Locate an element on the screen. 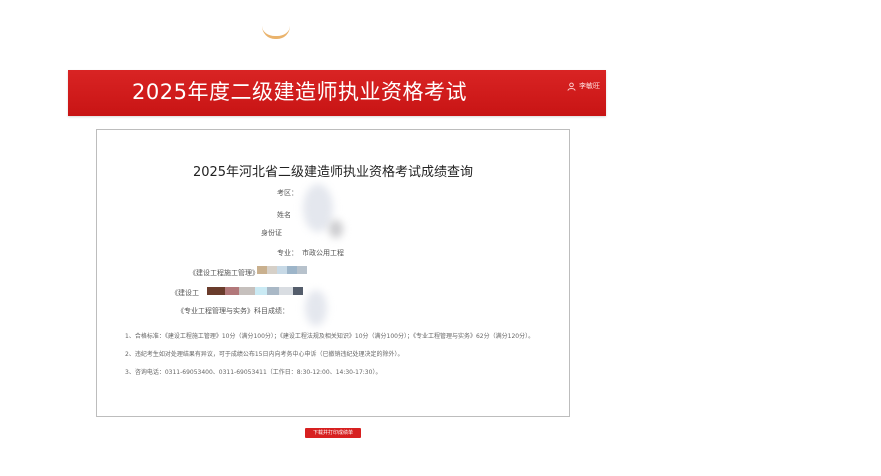 The image size is (881, 476). site-header: 2025年度二级建造师执业资格考试 李敏旺 is located at coordinates (337, 93).